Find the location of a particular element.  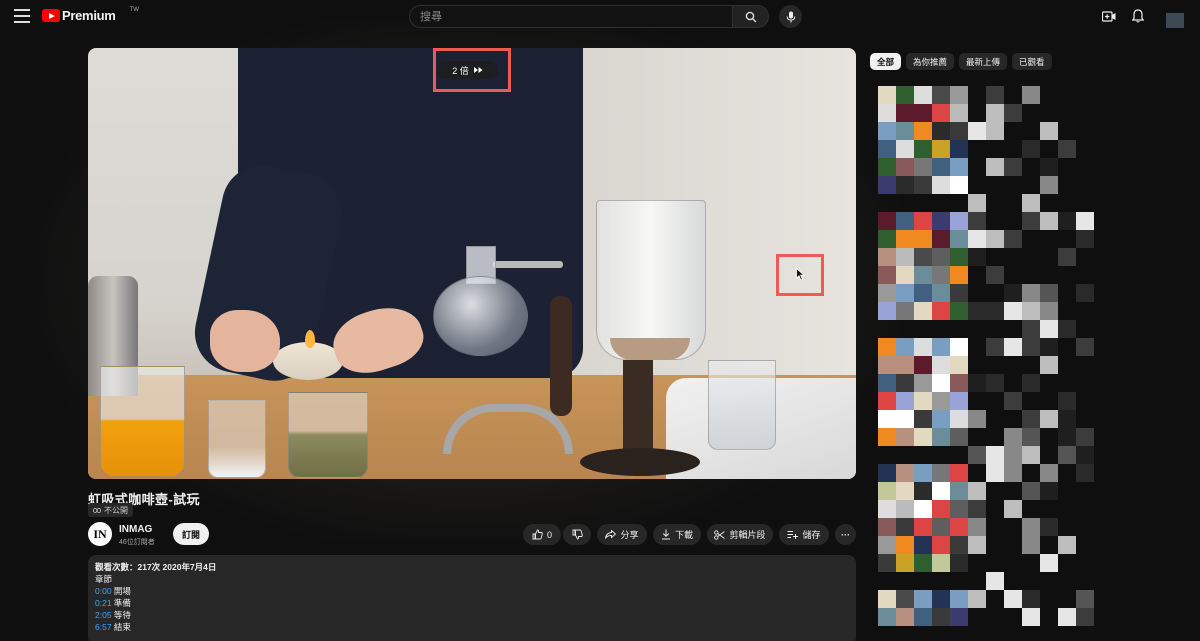

create-video-button is located at coordinates (1109, 16).